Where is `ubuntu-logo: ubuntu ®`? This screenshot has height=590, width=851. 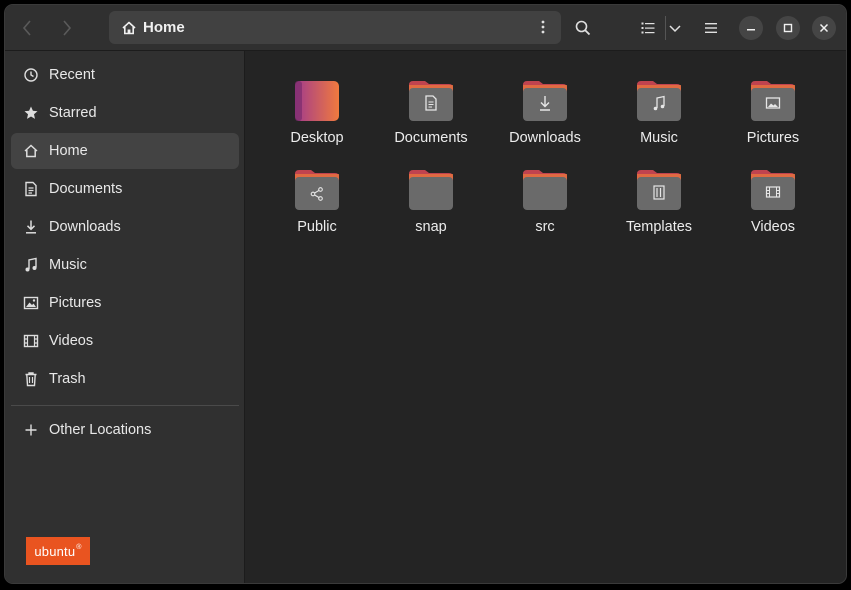
ubuntu-logo: ubuntu ® is located at coordinates (58, 551).